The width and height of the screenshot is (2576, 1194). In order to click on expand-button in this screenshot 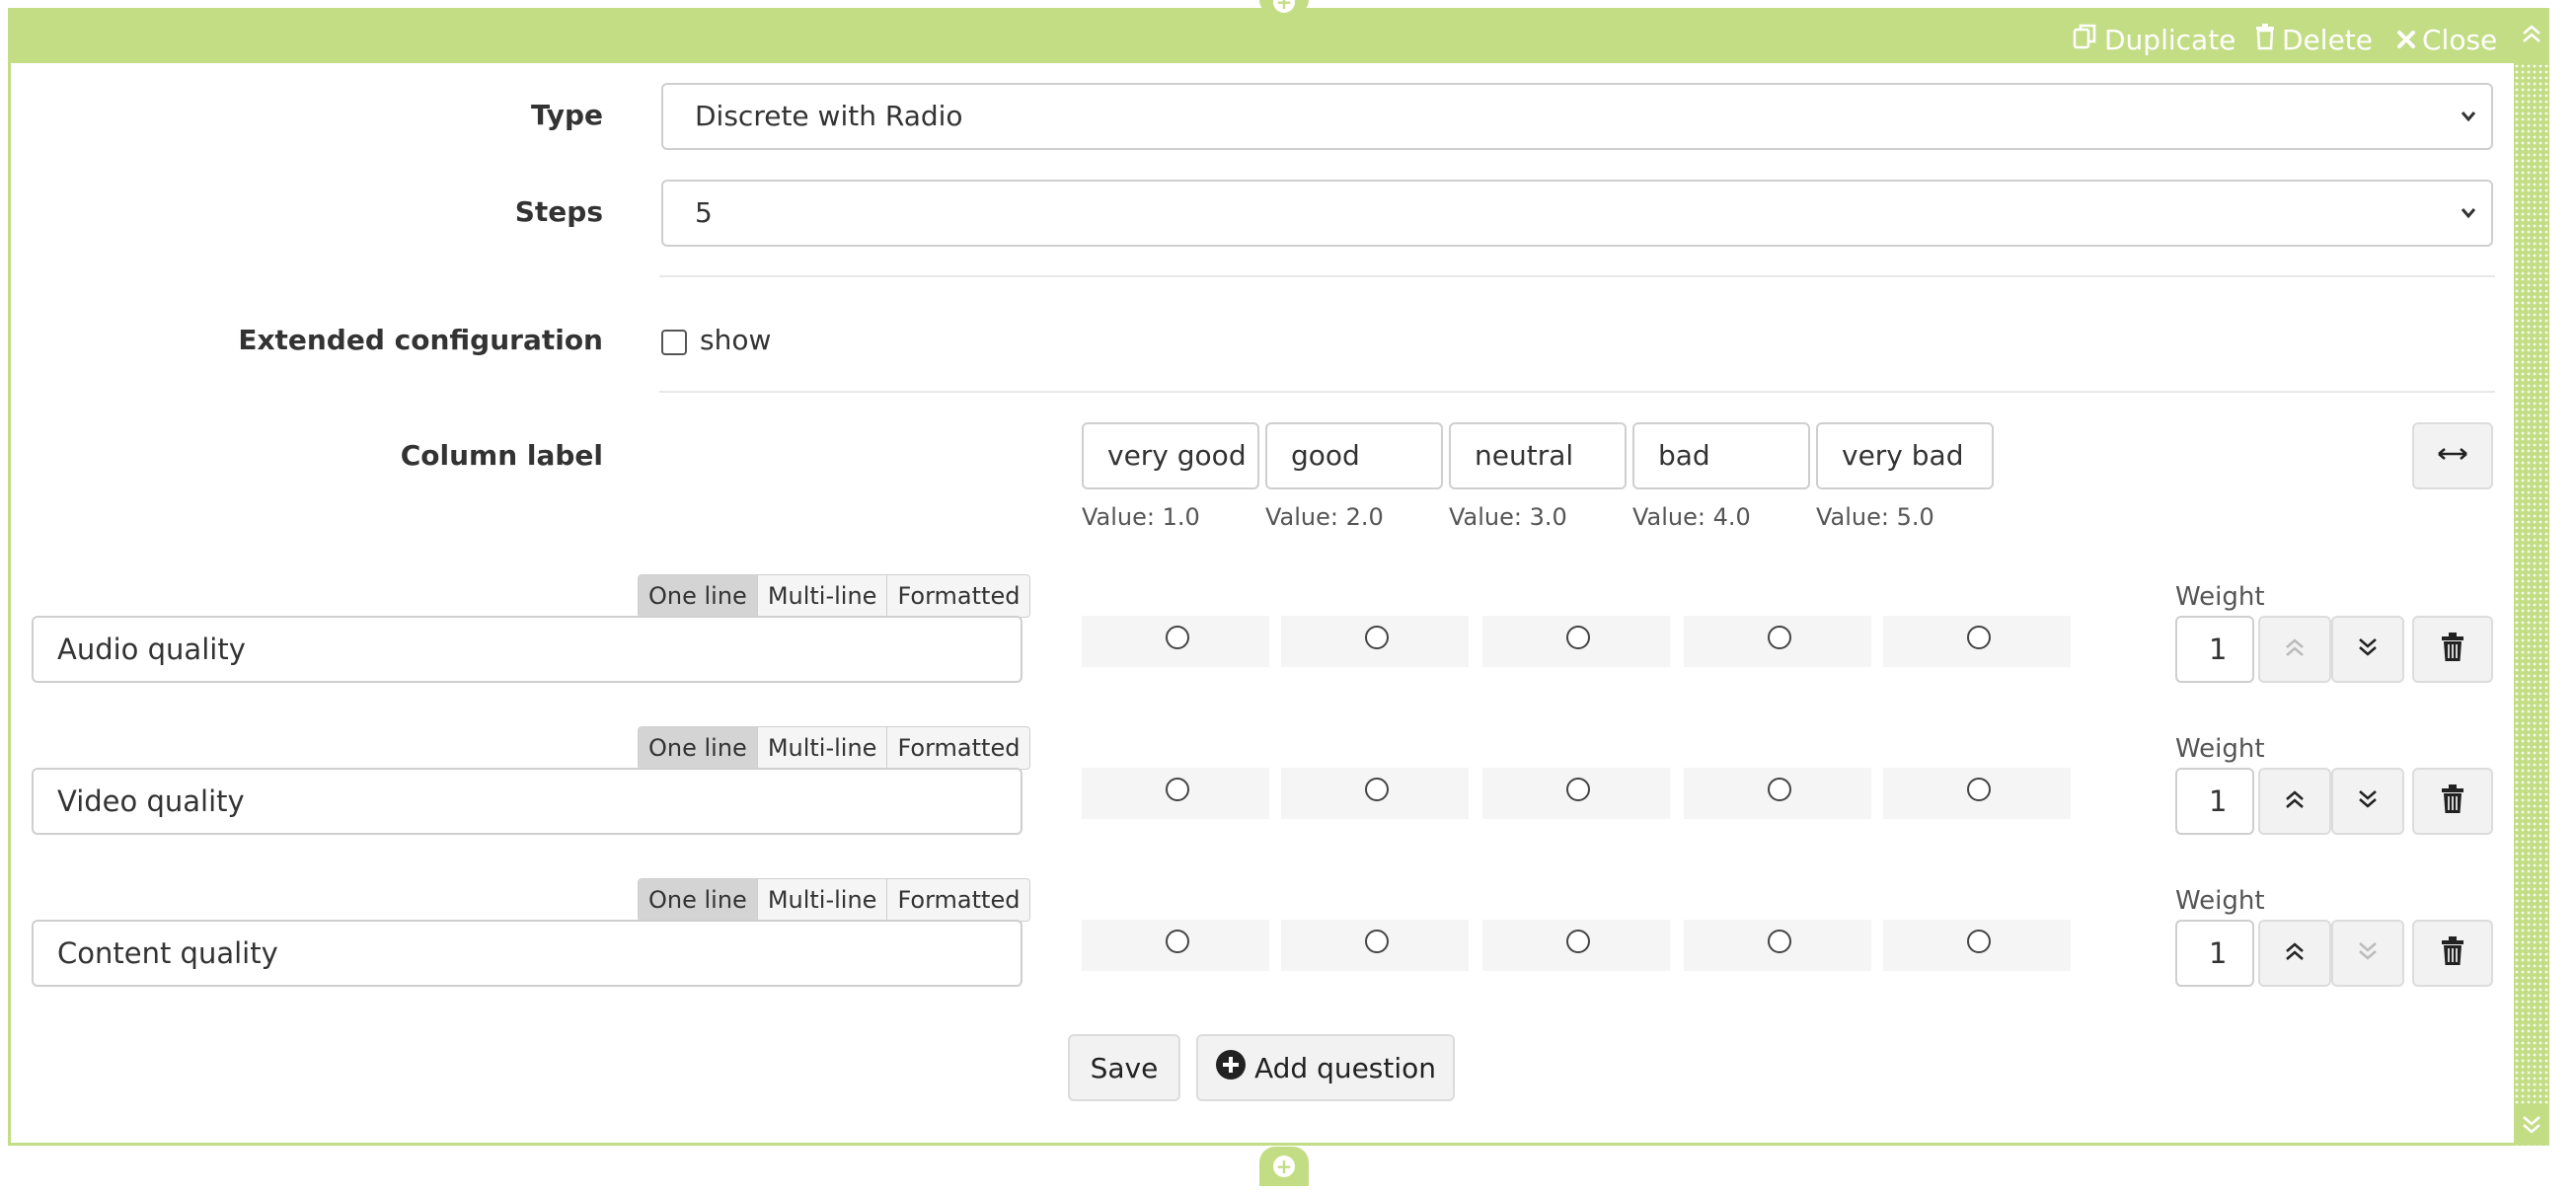, I will do `click(2531, 1125)`.